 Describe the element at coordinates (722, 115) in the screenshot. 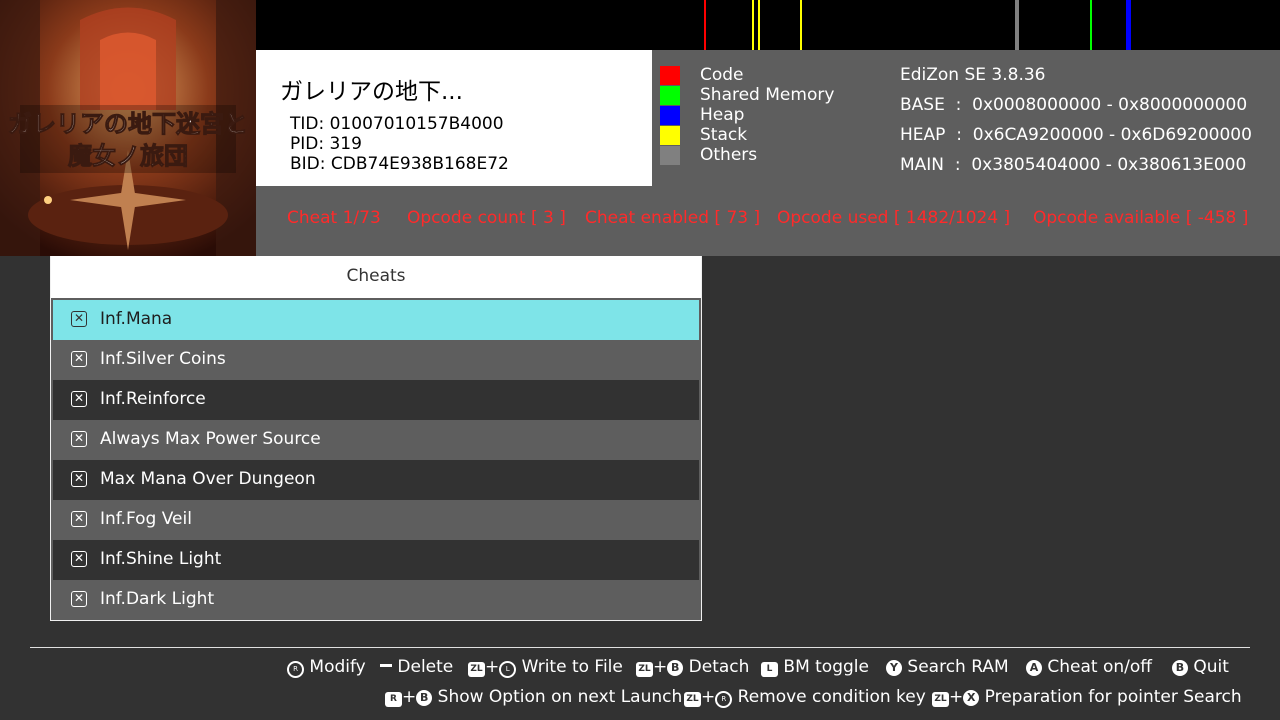

I see `legend-heap-label: Heap` at that location.